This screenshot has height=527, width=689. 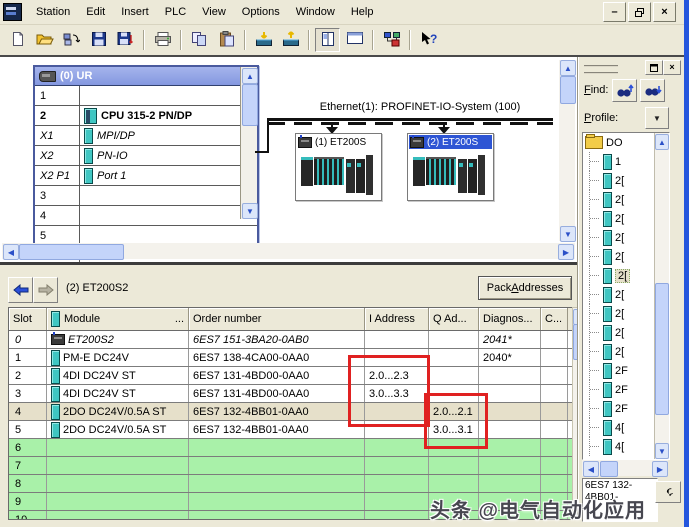 What do you see at coordinates (146, 96) in the screenshot?
I see `rack-row-slot-1: 1` at bounding box center [146, 96].